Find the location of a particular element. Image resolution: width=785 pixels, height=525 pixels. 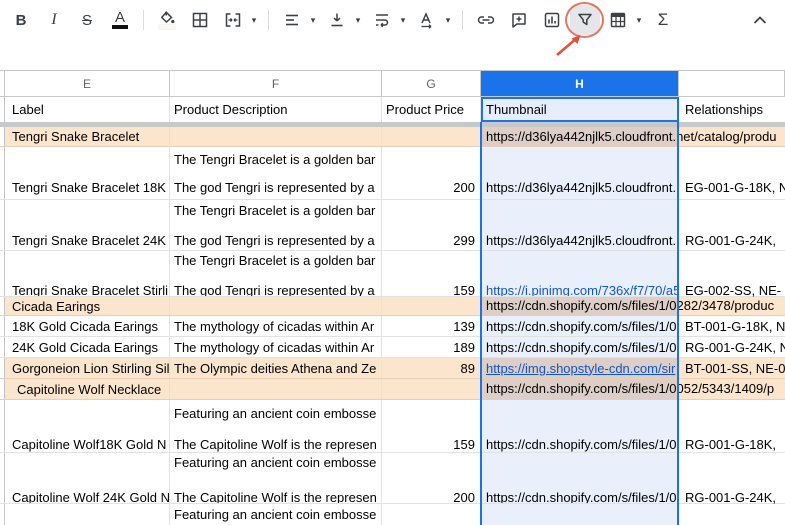

cell-relationships-header: Relationships is located at coordinates (732, 109).